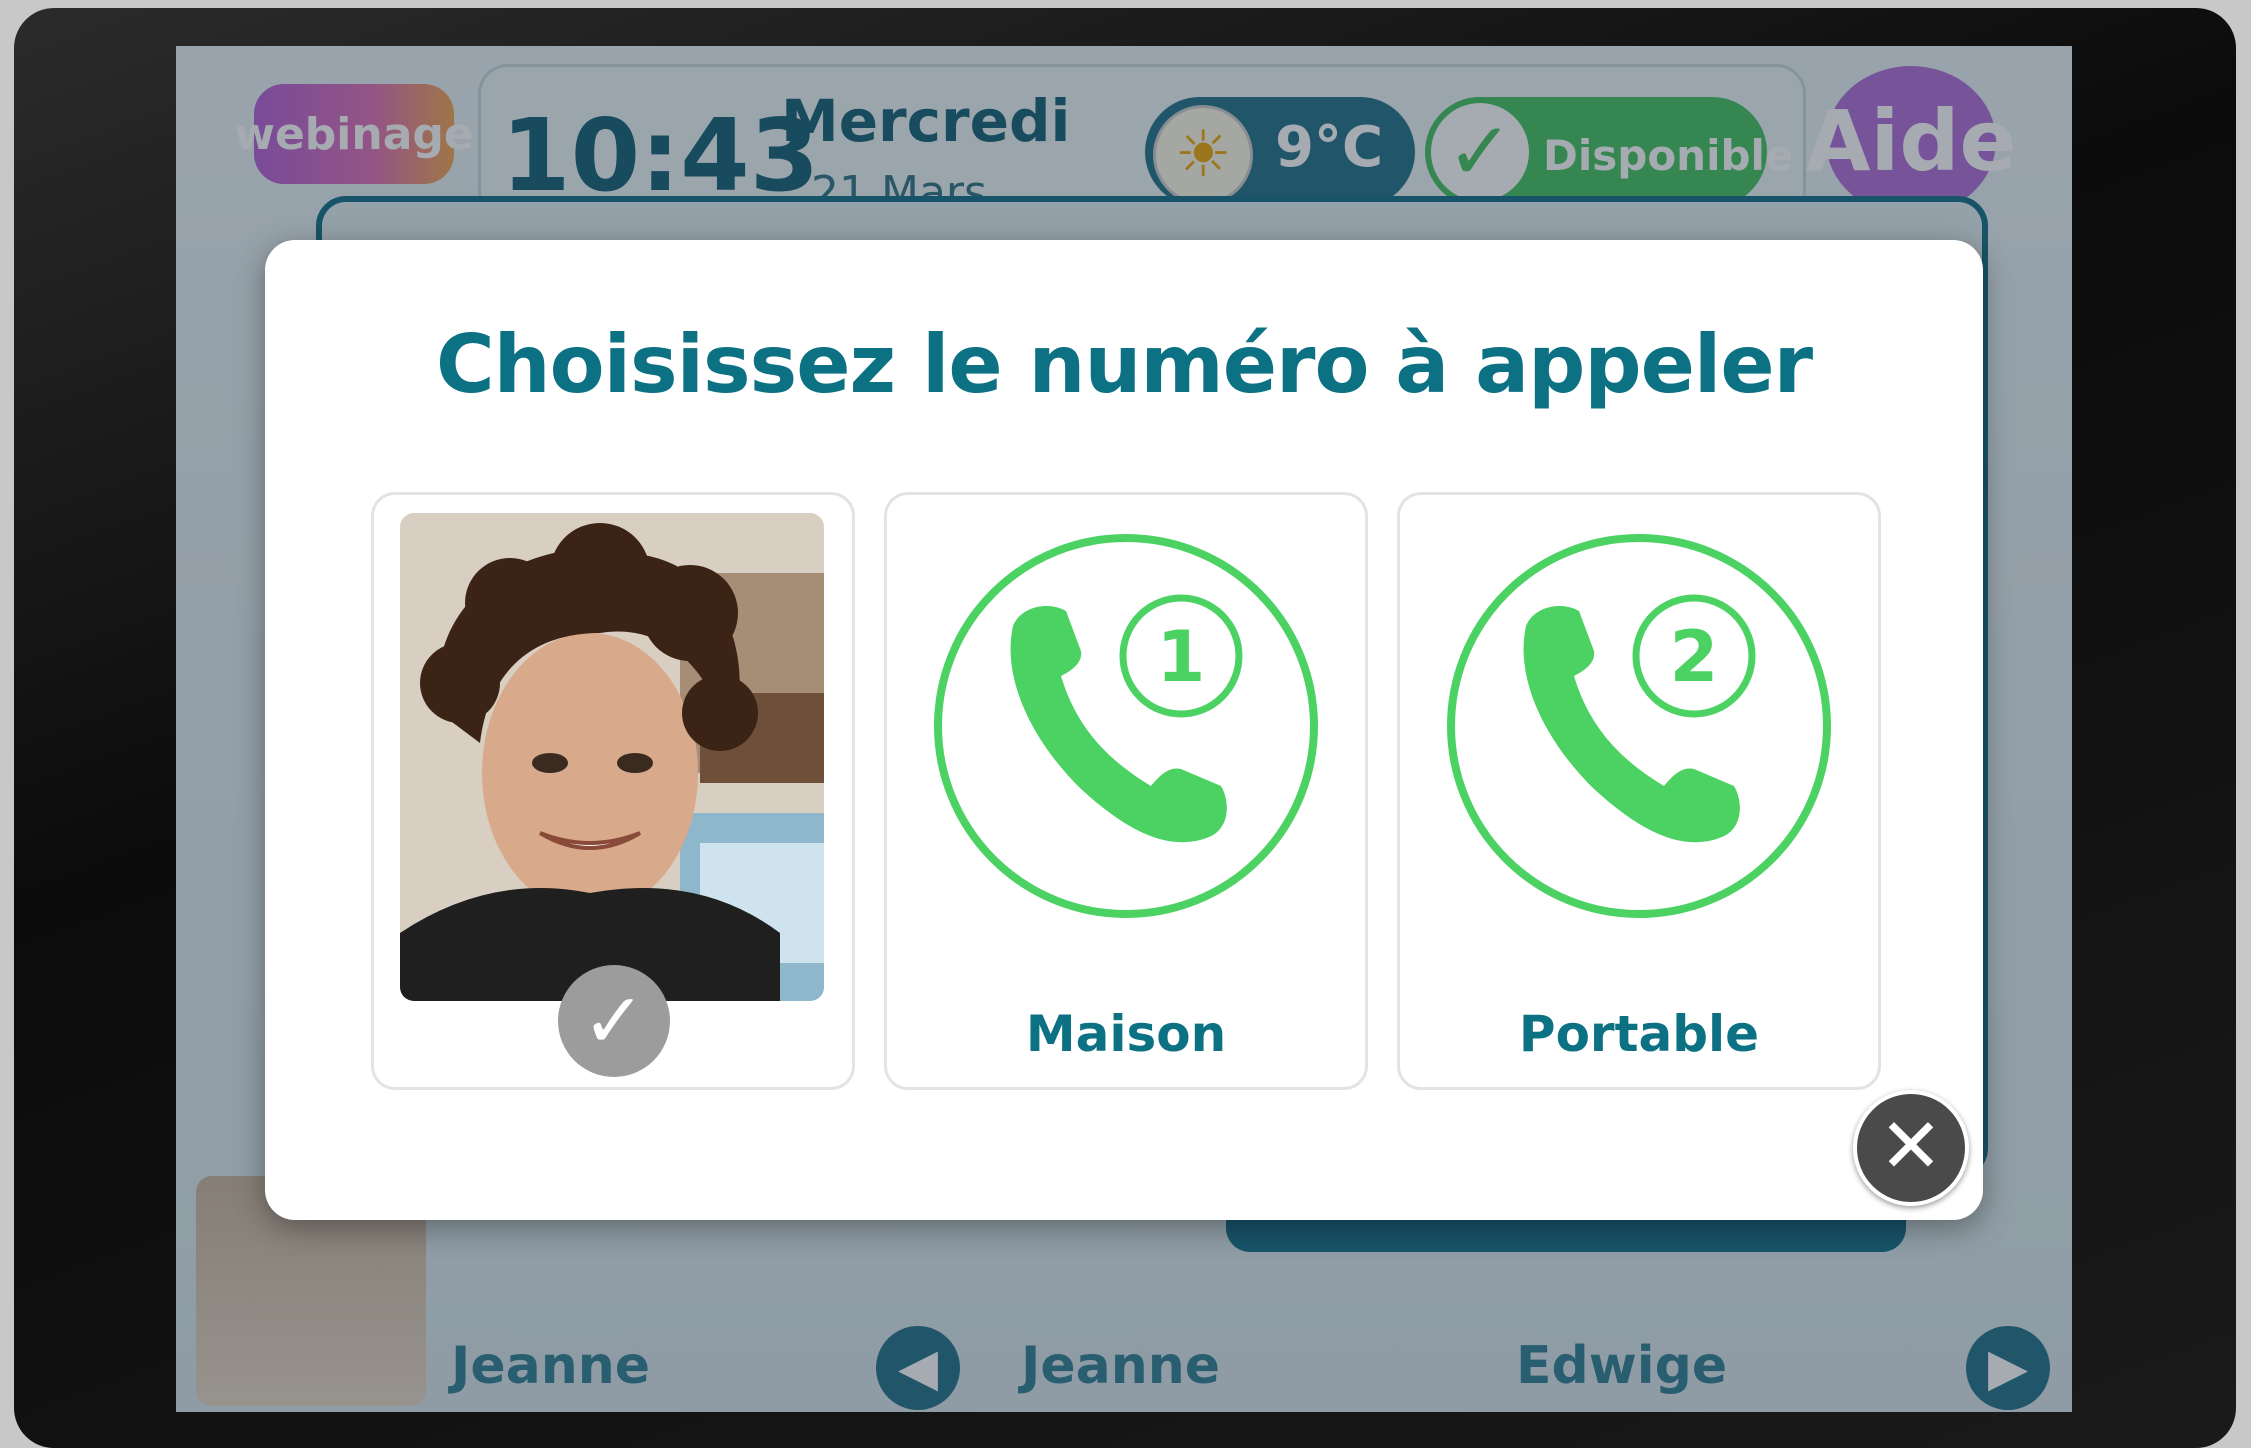 This screenshot has width=2251, height=1448. What do you see at coordinates (1181, 657) in the screenshot?
I see `option-number-1: 1` at bounding box center [1181, 657].